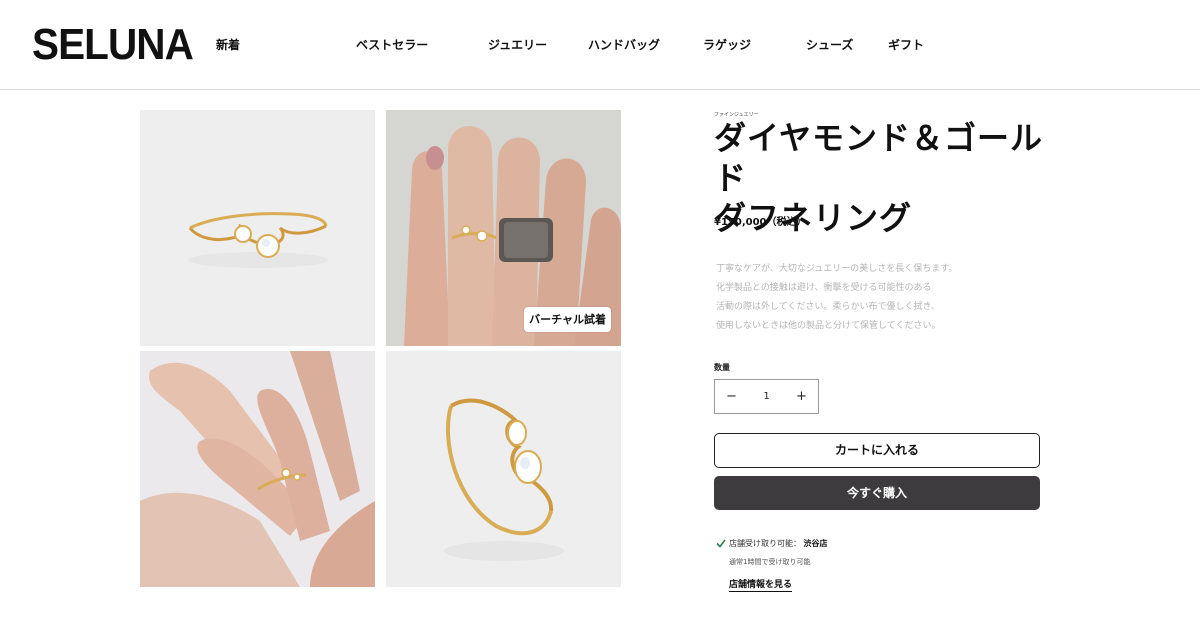  Describe the element at coordinates (879, 158) in the screenshot. I see `product-title-line-1: ダイヤモンド＆ゴールド` at that location.